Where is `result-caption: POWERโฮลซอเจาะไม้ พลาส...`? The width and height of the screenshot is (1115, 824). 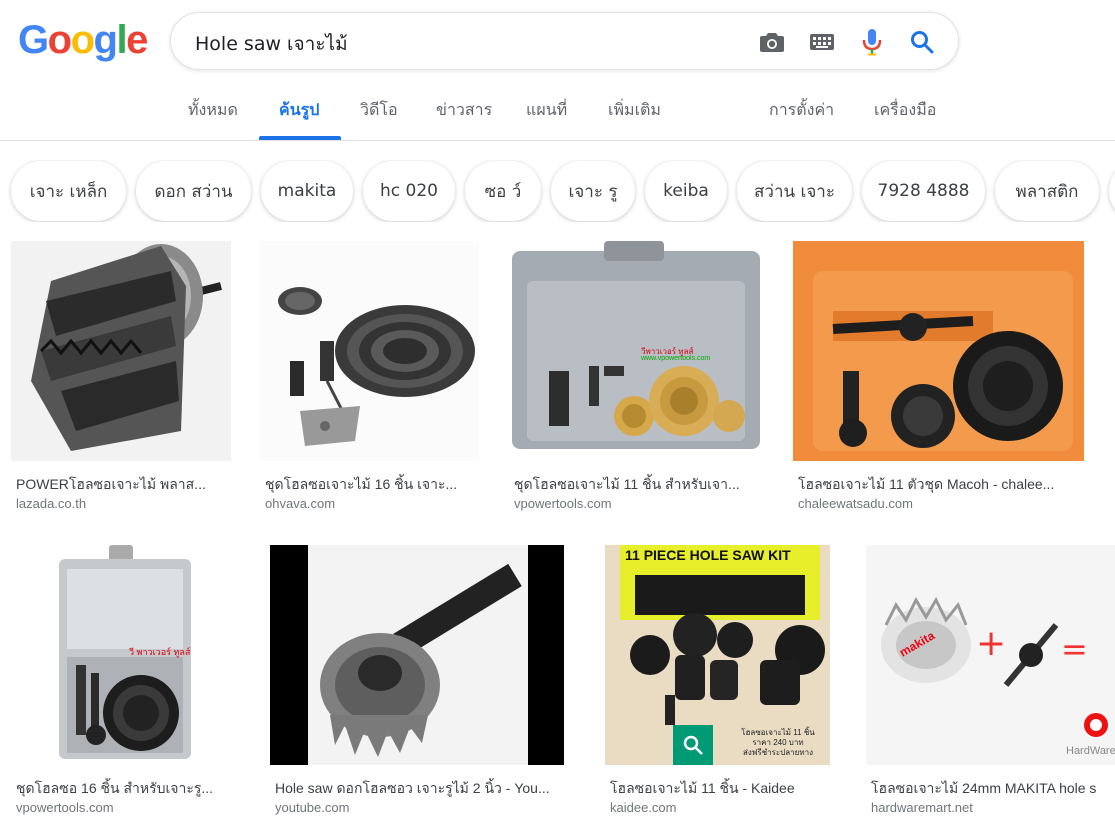
result-caption: POWERโฮลซอเจาะไม้ พลาส... is located at coordinates (123, 485).